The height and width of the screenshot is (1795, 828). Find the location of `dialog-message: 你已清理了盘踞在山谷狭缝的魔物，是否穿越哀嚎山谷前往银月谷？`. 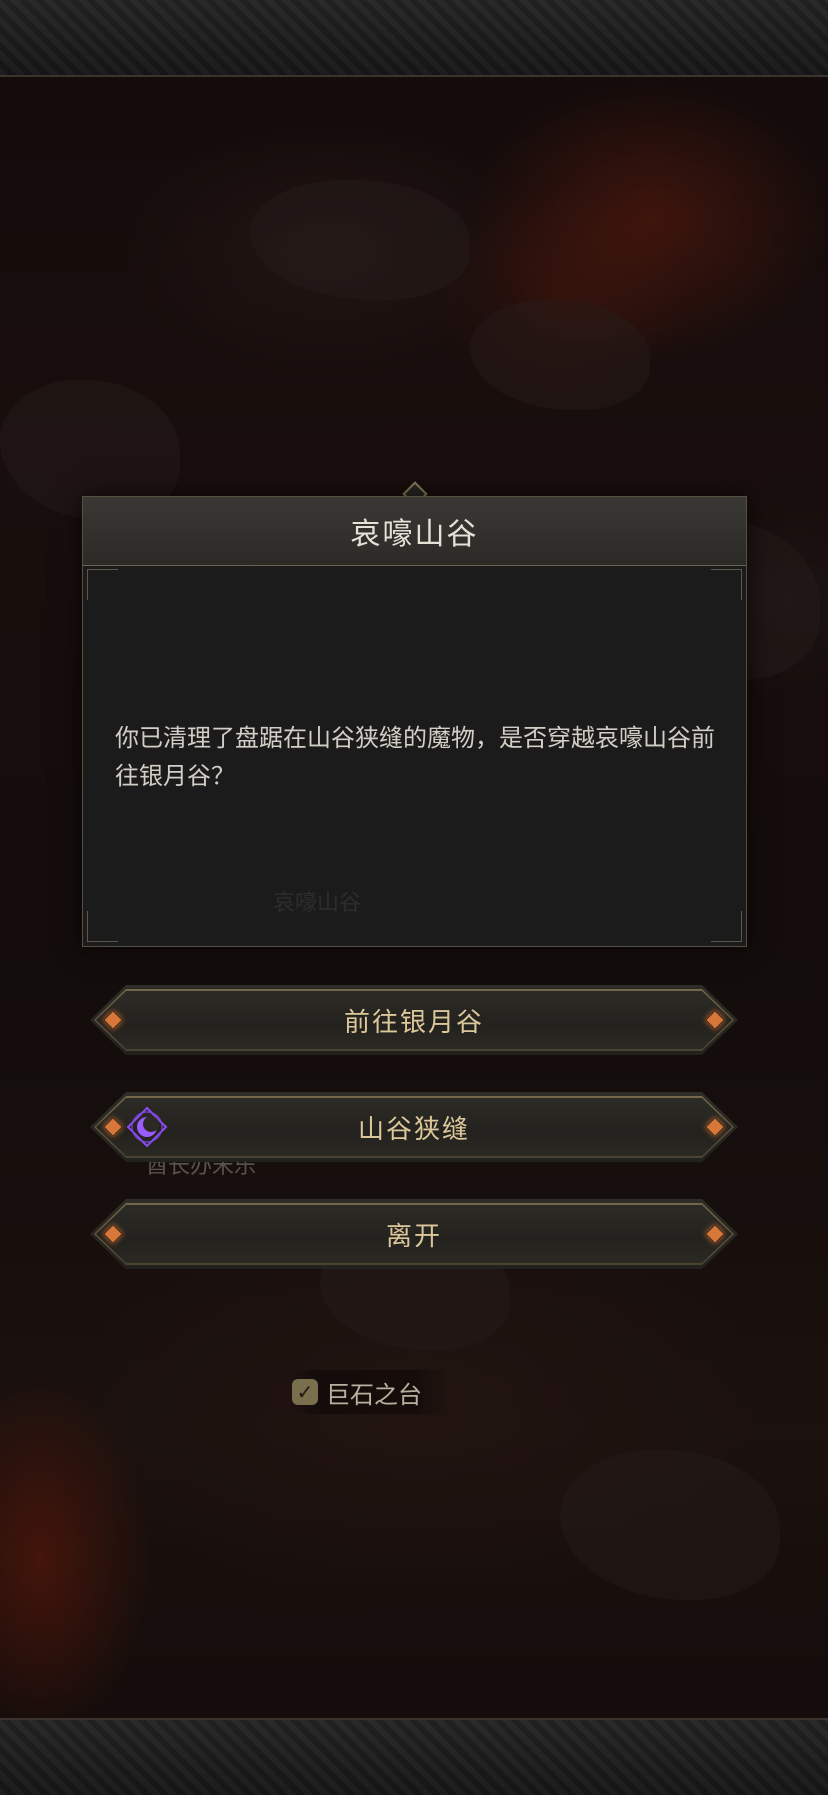

dialog-message: 你已清理了盘踞在山谷狭缝的魔物，是否穿越哀嚎山谷前往银月谷？ is located at coordinates (415, 757).